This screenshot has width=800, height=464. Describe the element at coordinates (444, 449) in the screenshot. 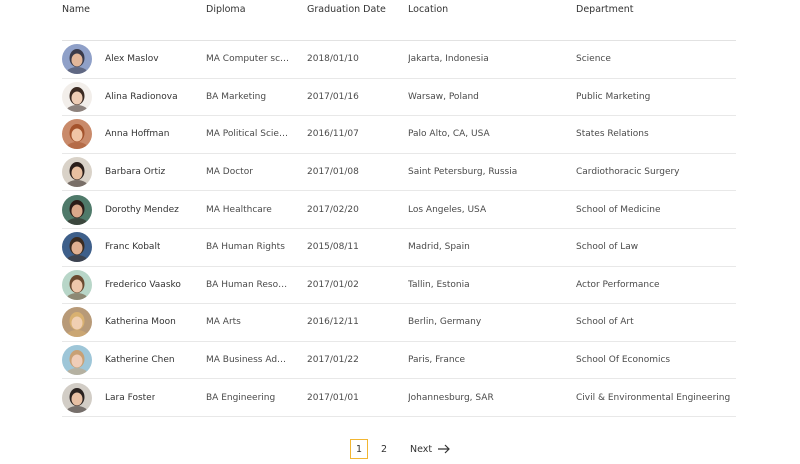

I see `arrow-right-icon` at that location.